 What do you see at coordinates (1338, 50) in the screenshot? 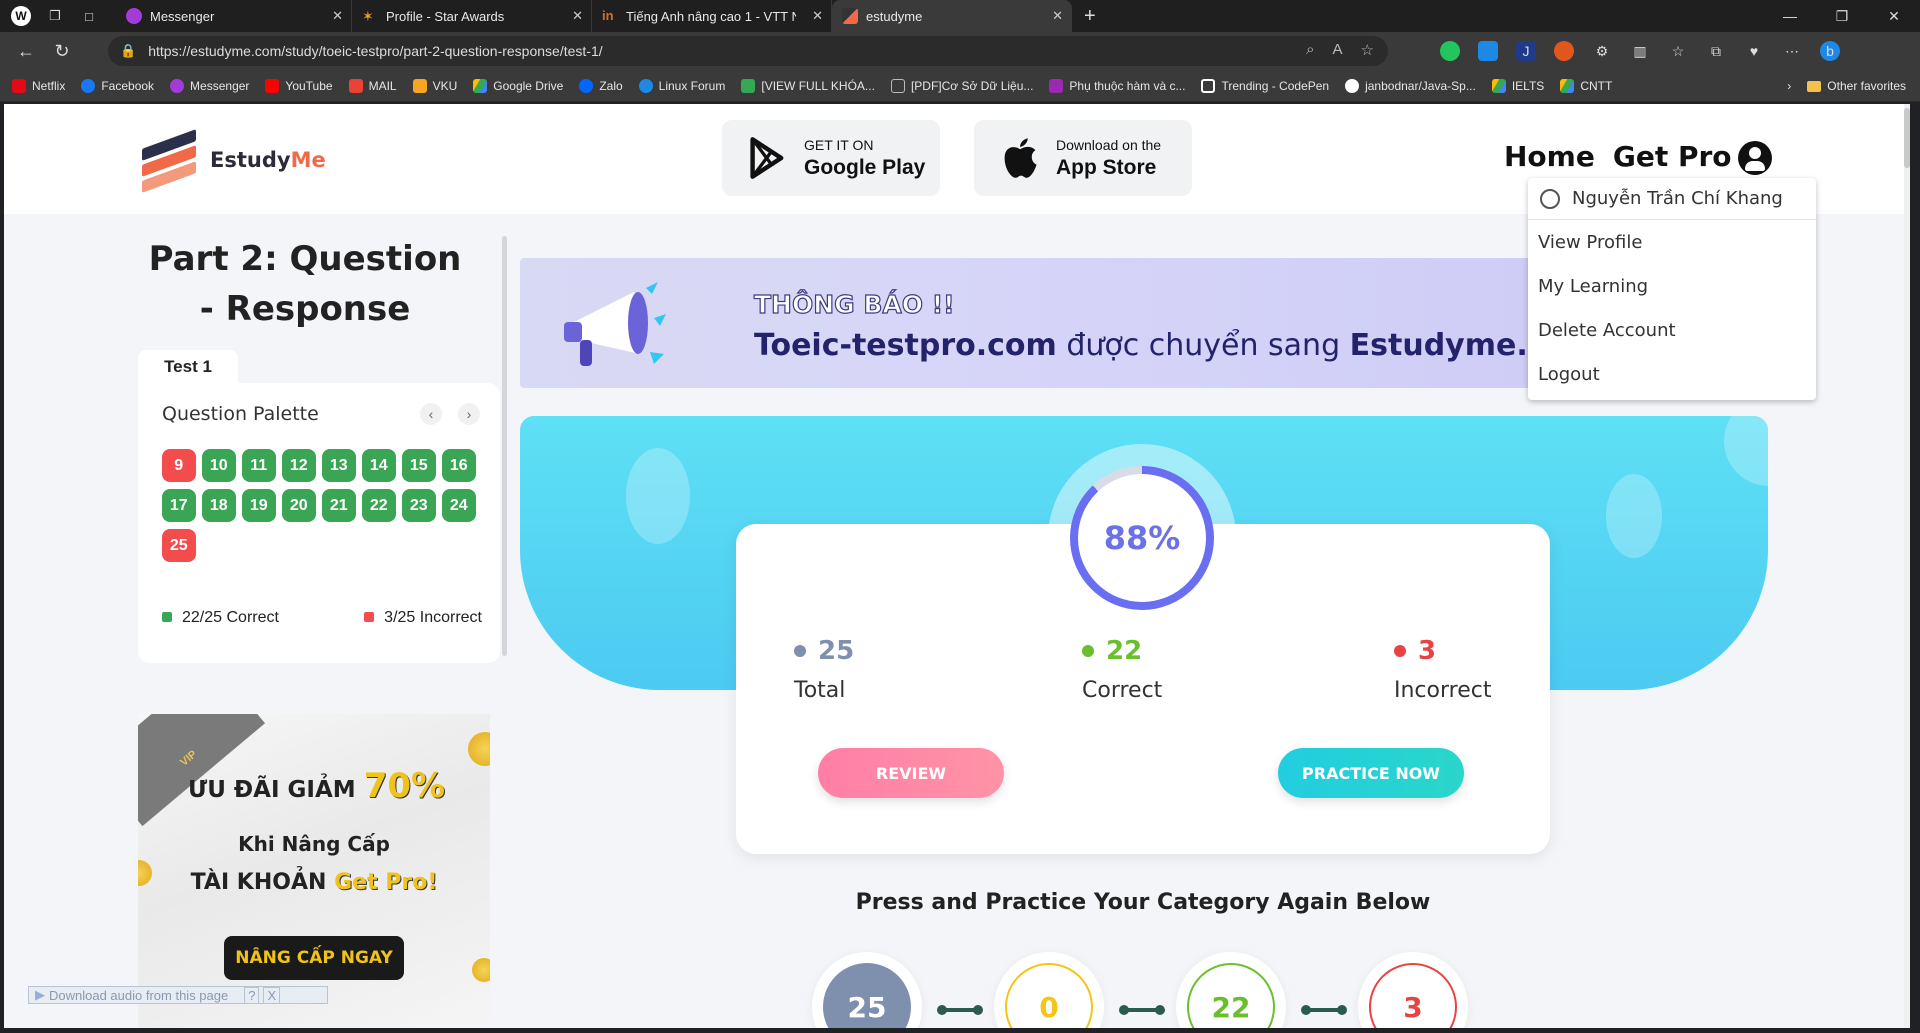
I see `read-aloud-icon: A` at bounding box center [1338, 50].